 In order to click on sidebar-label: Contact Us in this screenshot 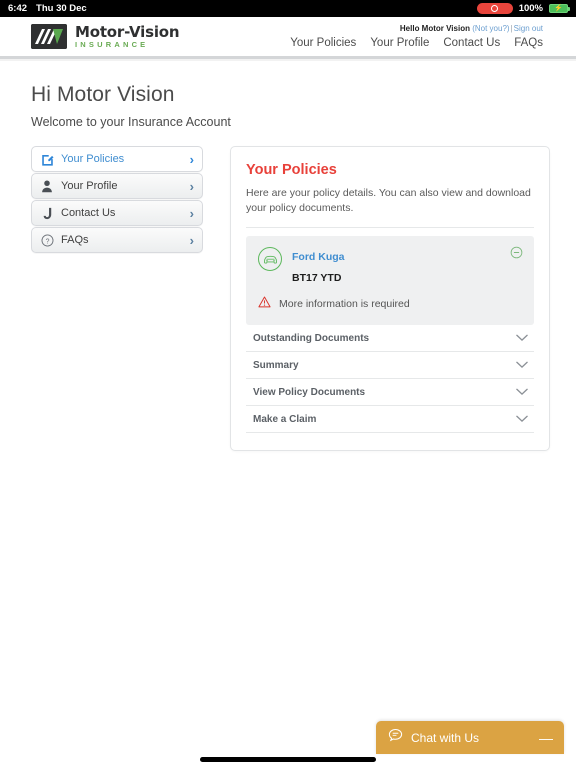, I will do `click(88, 213)`.